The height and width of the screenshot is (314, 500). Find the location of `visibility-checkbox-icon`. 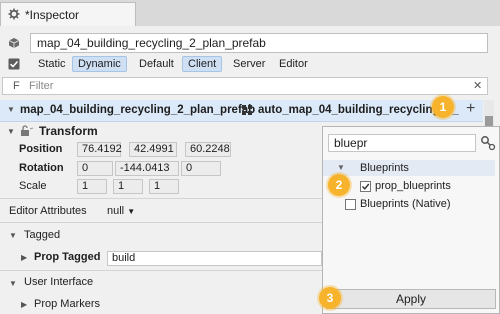

visibility-checkbox-icon is located at coordinates (14, 64).